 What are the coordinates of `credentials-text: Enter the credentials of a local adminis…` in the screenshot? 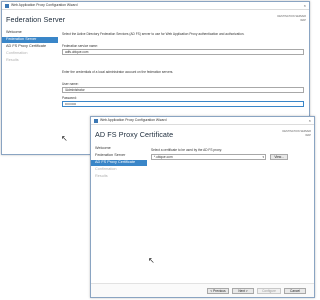 It's located at (118, 72).